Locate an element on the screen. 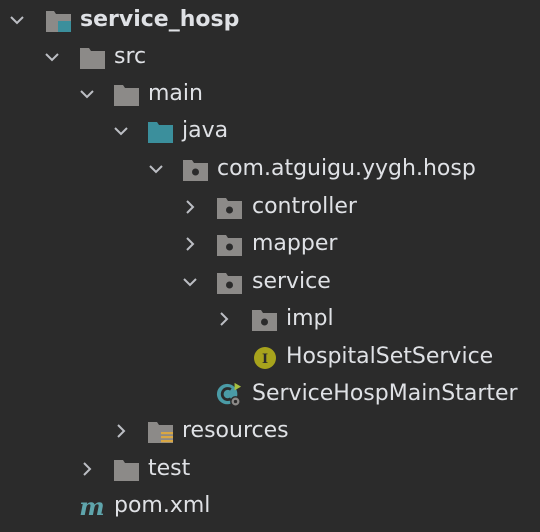  tree-node-test: test is located at coordinates (270, 469).